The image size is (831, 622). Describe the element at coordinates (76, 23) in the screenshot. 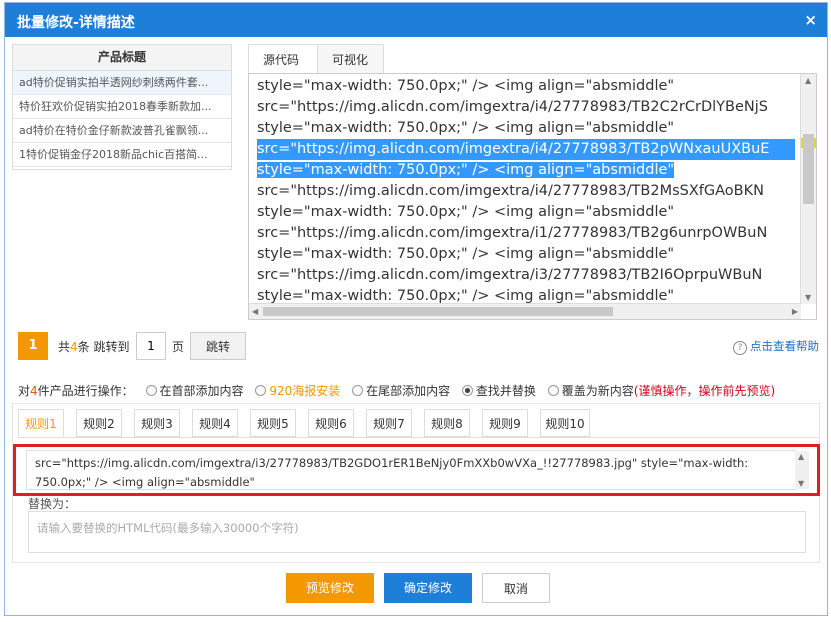

I see `dialog-title: 批量修改-详情描述` at that location.